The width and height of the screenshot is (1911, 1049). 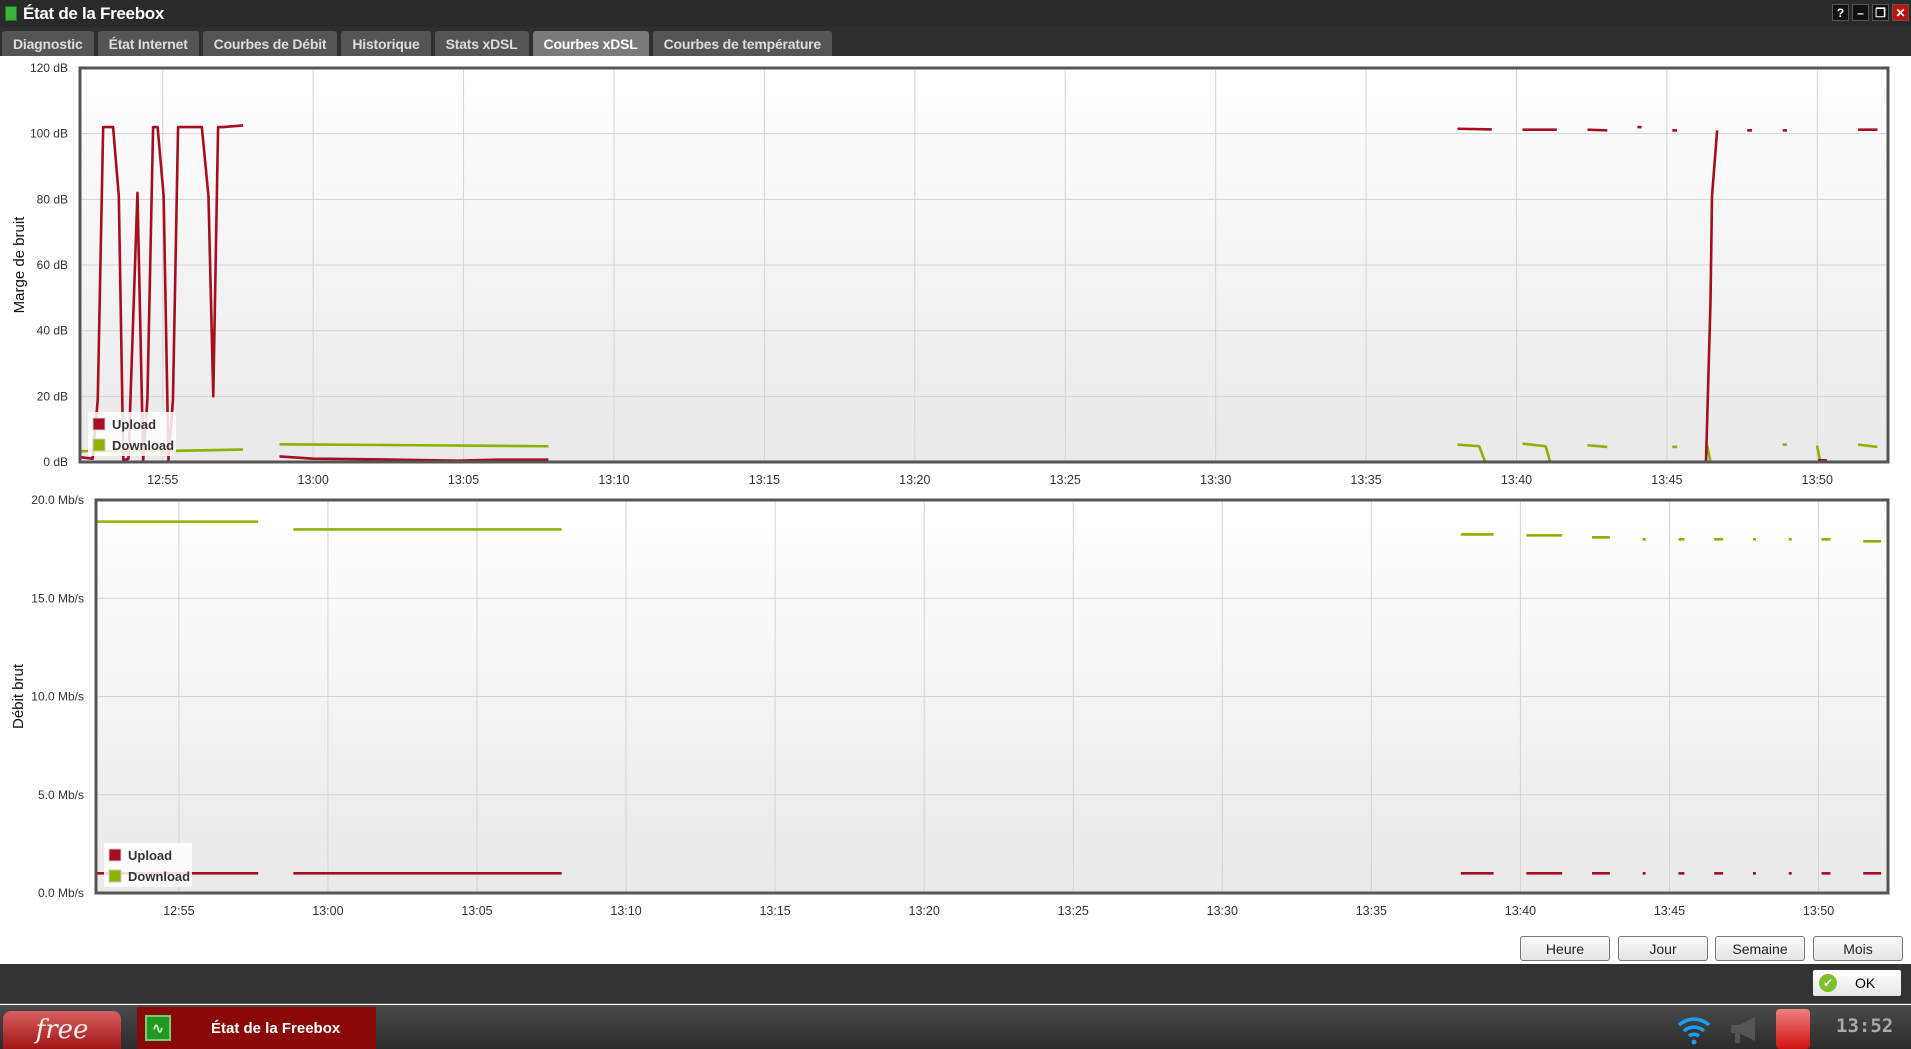 I want to click on tab-courbes-xdsl: Courbes xDSL, so click(x=590, y=43).